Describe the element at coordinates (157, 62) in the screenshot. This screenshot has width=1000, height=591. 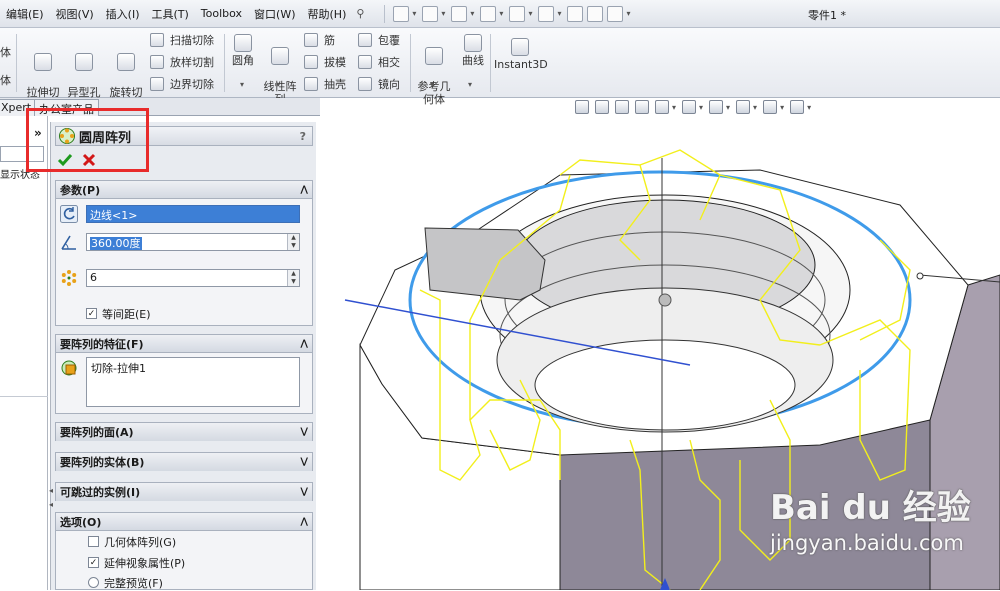
I see `loft-cut-icon` at that location.